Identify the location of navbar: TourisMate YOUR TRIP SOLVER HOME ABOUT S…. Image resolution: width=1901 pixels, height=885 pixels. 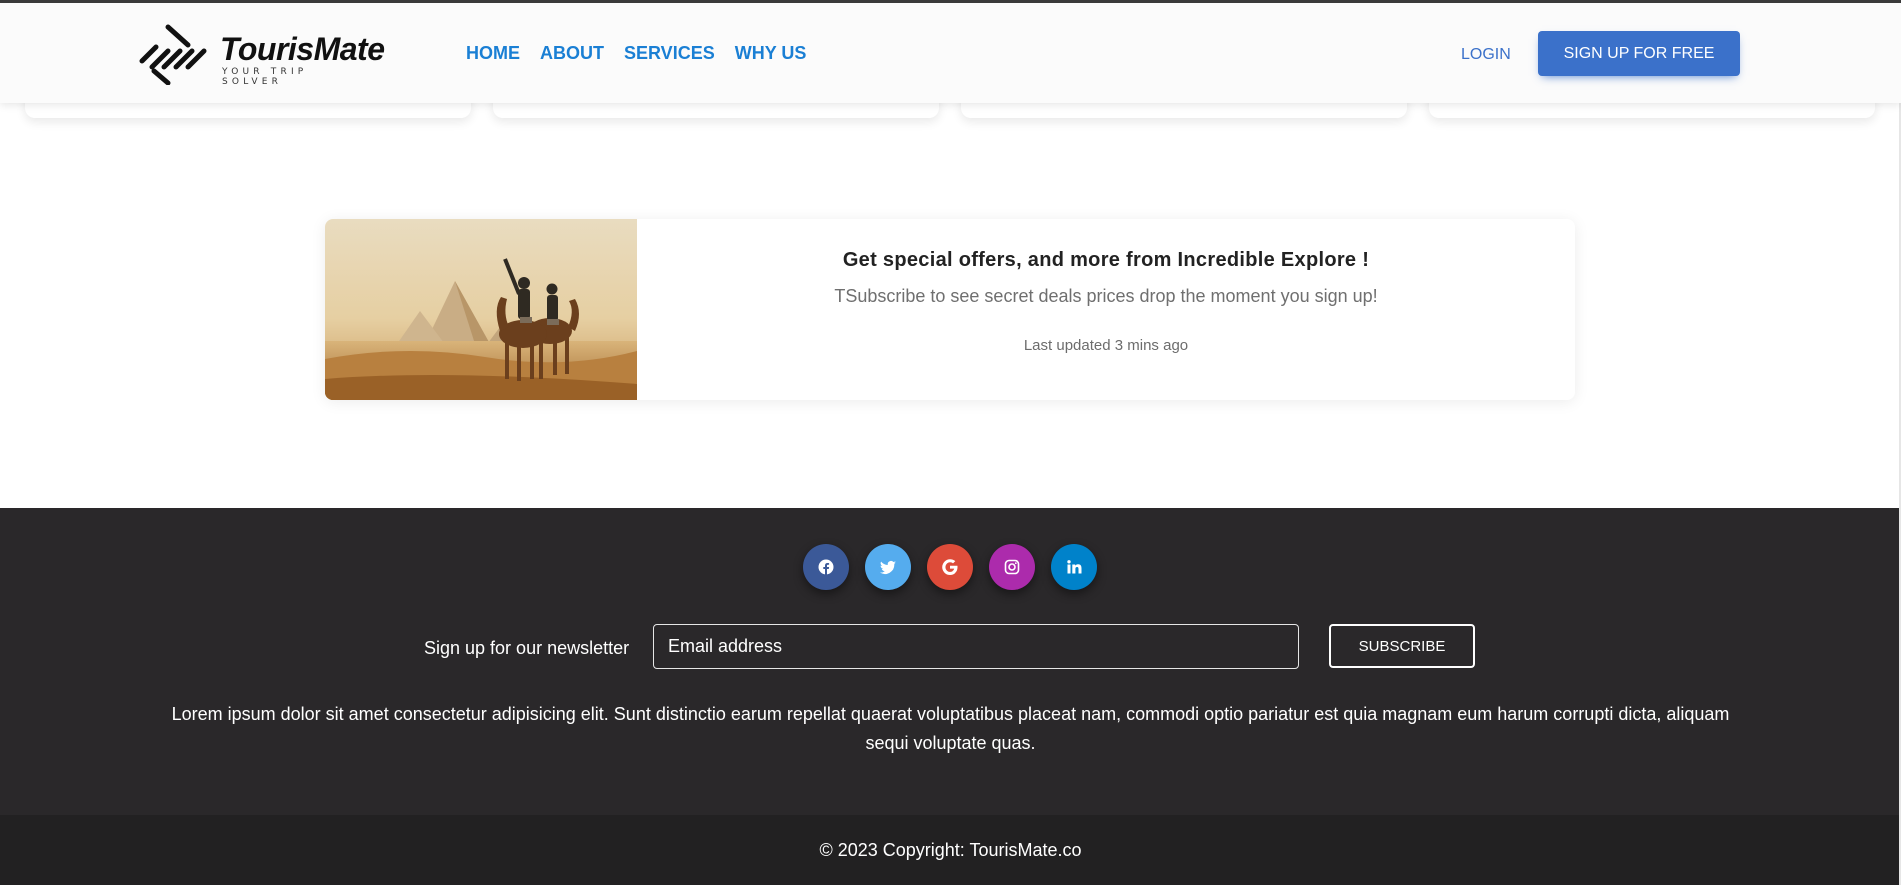
(950, 53).